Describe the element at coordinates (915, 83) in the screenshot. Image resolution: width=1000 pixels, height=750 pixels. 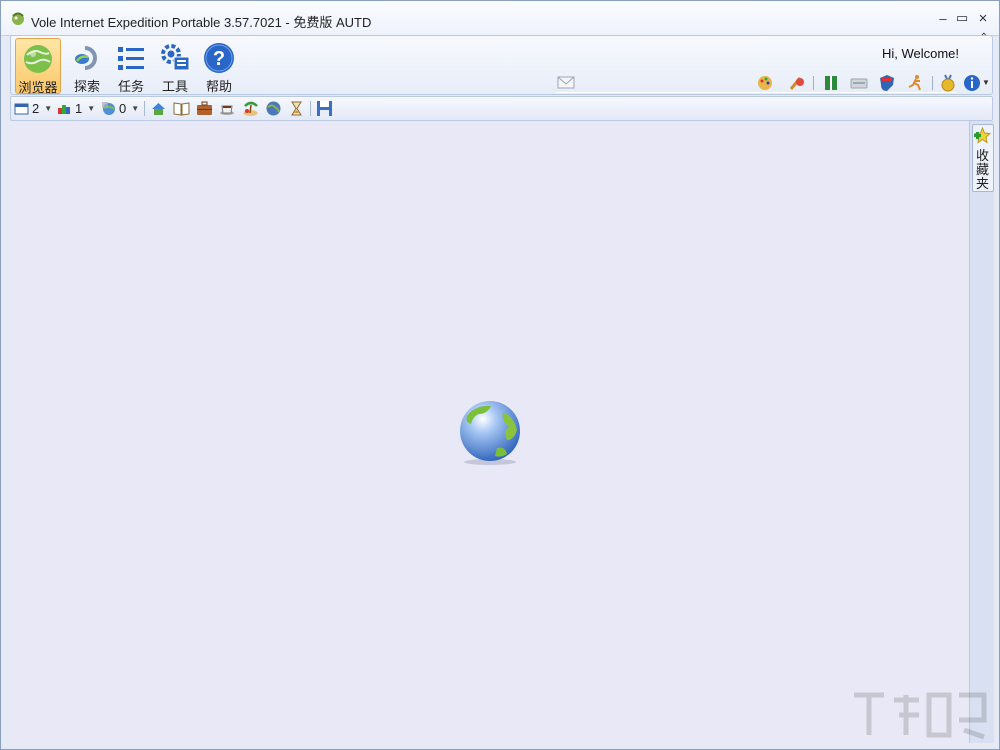
I see `runner-icon` at that location.